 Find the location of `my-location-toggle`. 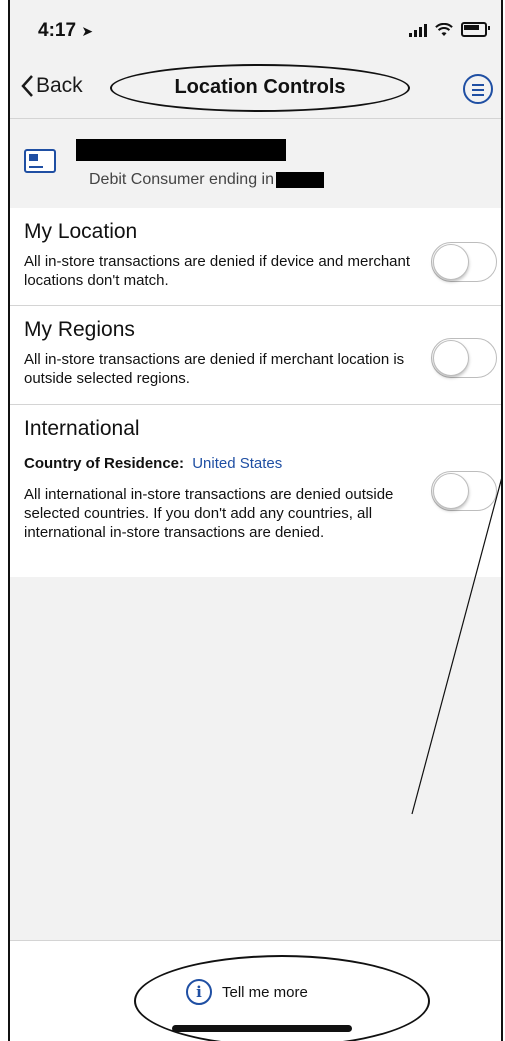

my-location-toggle is located at coordinates (464, 262).